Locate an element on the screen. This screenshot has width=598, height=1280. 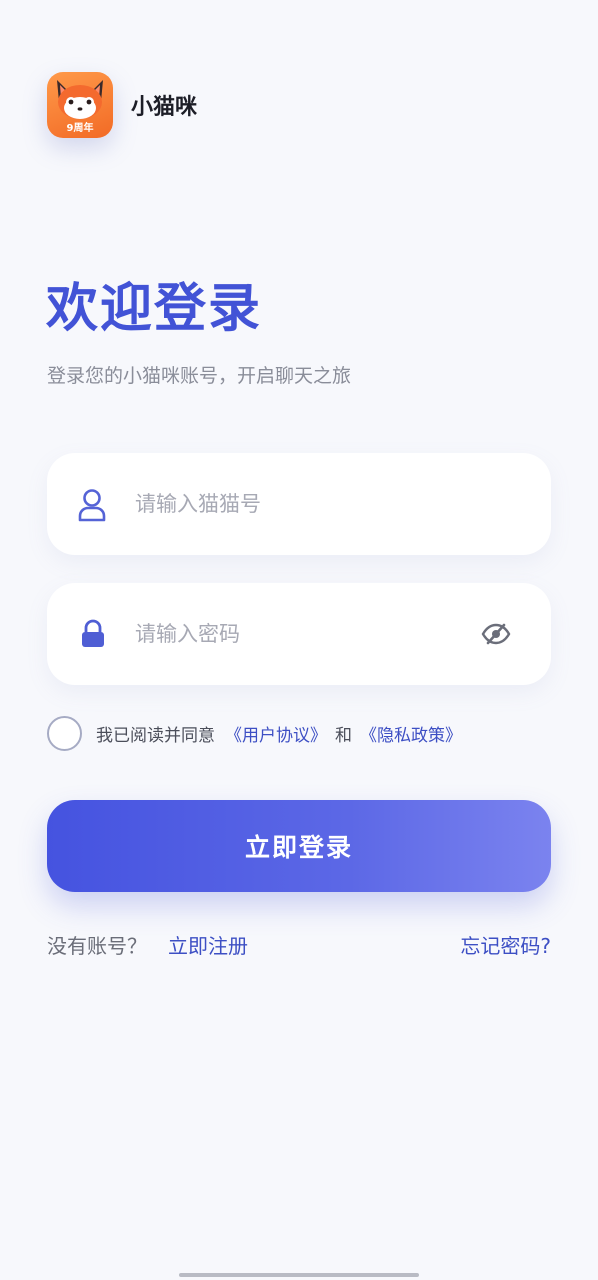
account-input is located at coordinates (300, 504).